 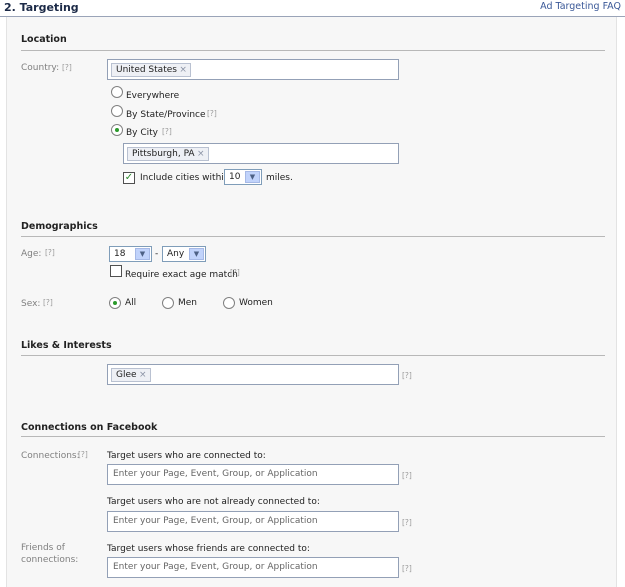 What do you see at coordinates (50, 456) in the screenshot?
I see `connections-label: Connections:` at bounding box center [50, 456].